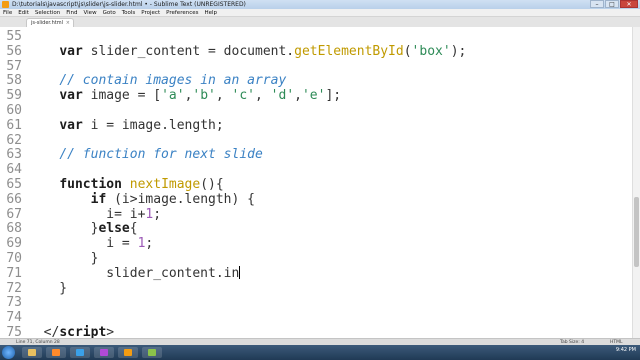 This screenshot has width=640, height=360. I want to click on code-line: 69 i = 1;, so click(316, 243).